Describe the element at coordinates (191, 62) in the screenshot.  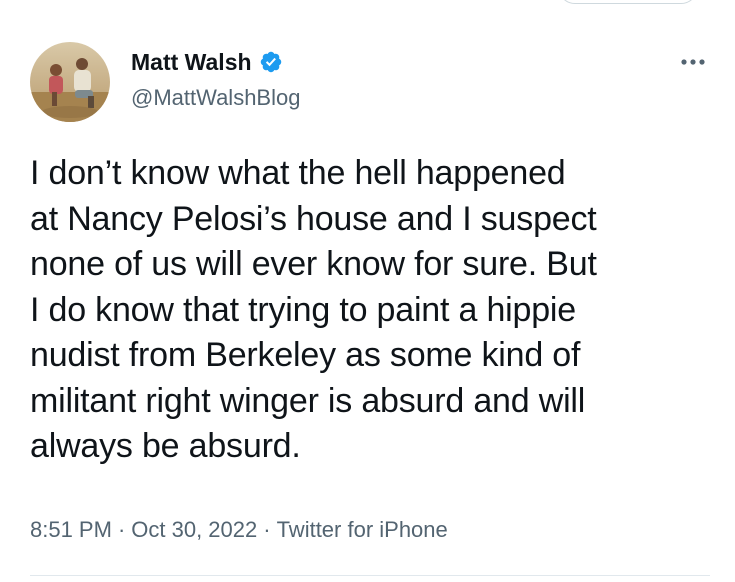
I see `author-name-text: Matt Walsh` at that location.